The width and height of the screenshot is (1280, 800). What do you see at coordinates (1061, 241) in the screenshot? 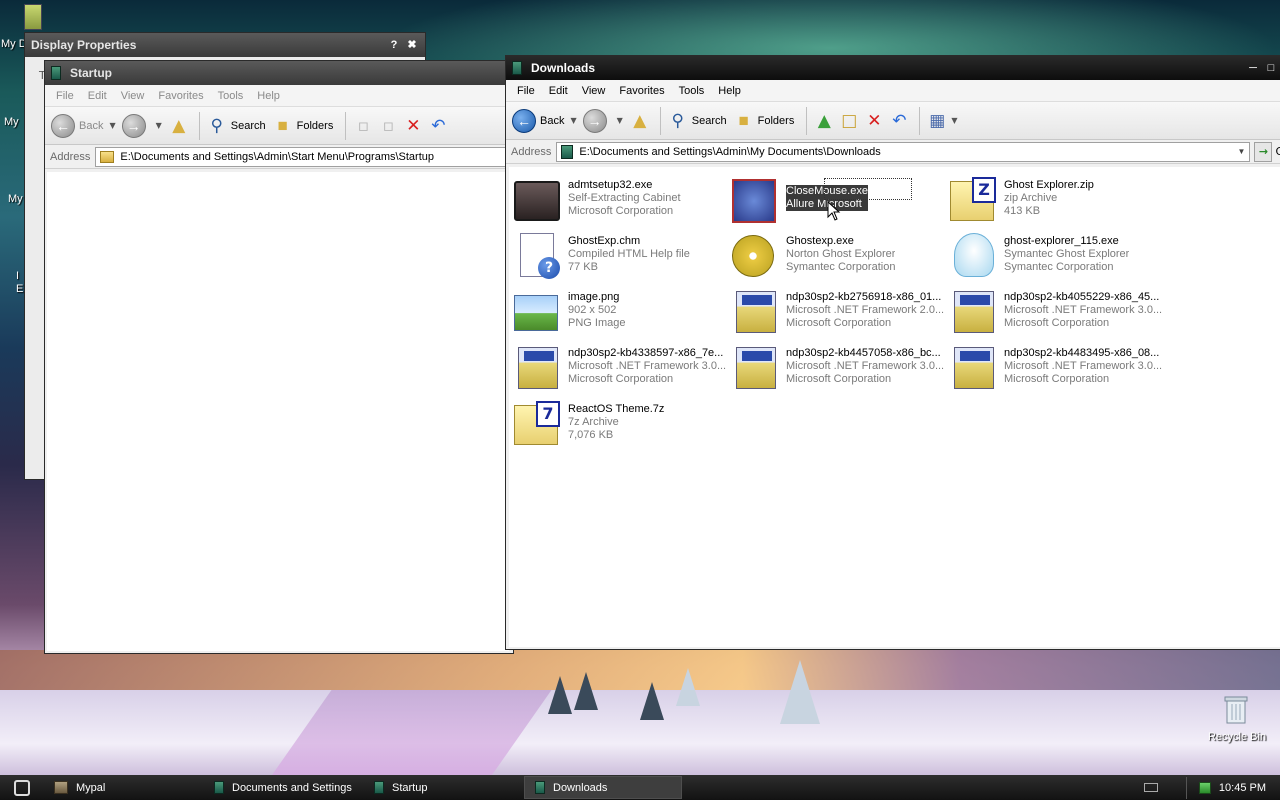
I see `file-name: ghost-explorer_115.exe` at bounding box center [1061, 241].